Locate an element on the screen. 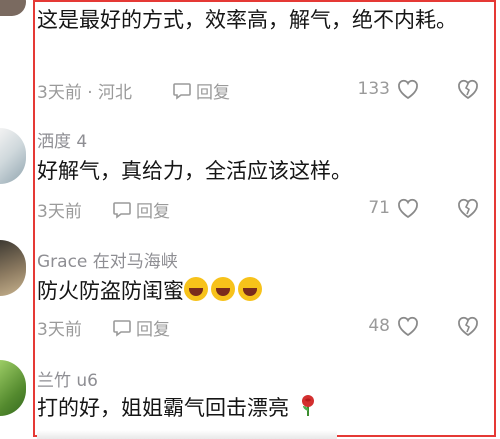  comment-text-row: 打的好，姐姐霸气回击漂亮 is located at coordinates (262, 408).